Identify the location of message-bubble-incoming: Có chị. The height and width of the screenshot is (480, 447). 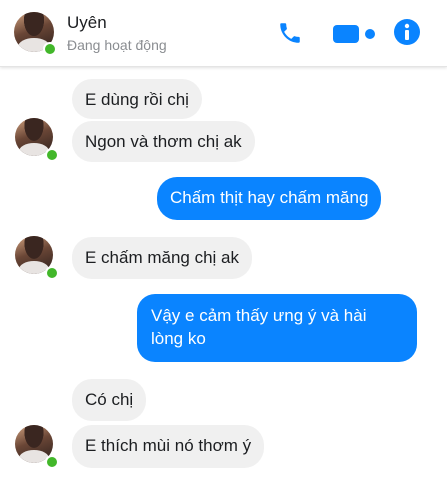
(109, 400).